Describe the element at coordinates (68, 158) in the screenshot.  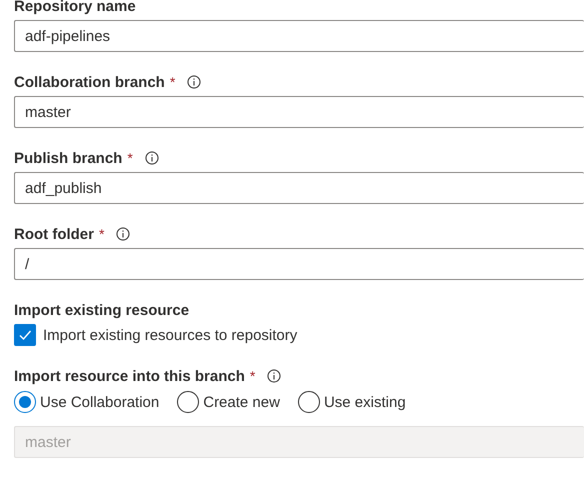
I see `field-label: Publish branch` at that location.